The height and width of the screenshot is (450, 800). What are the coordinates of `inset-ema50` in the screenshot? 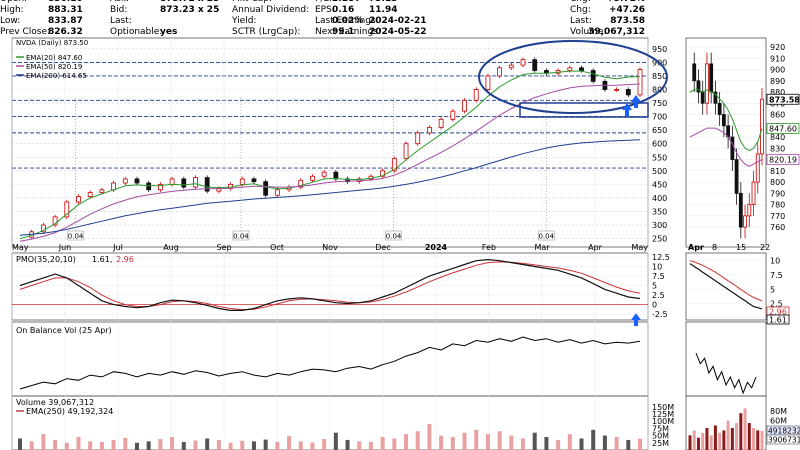 It's located at (726, 147).